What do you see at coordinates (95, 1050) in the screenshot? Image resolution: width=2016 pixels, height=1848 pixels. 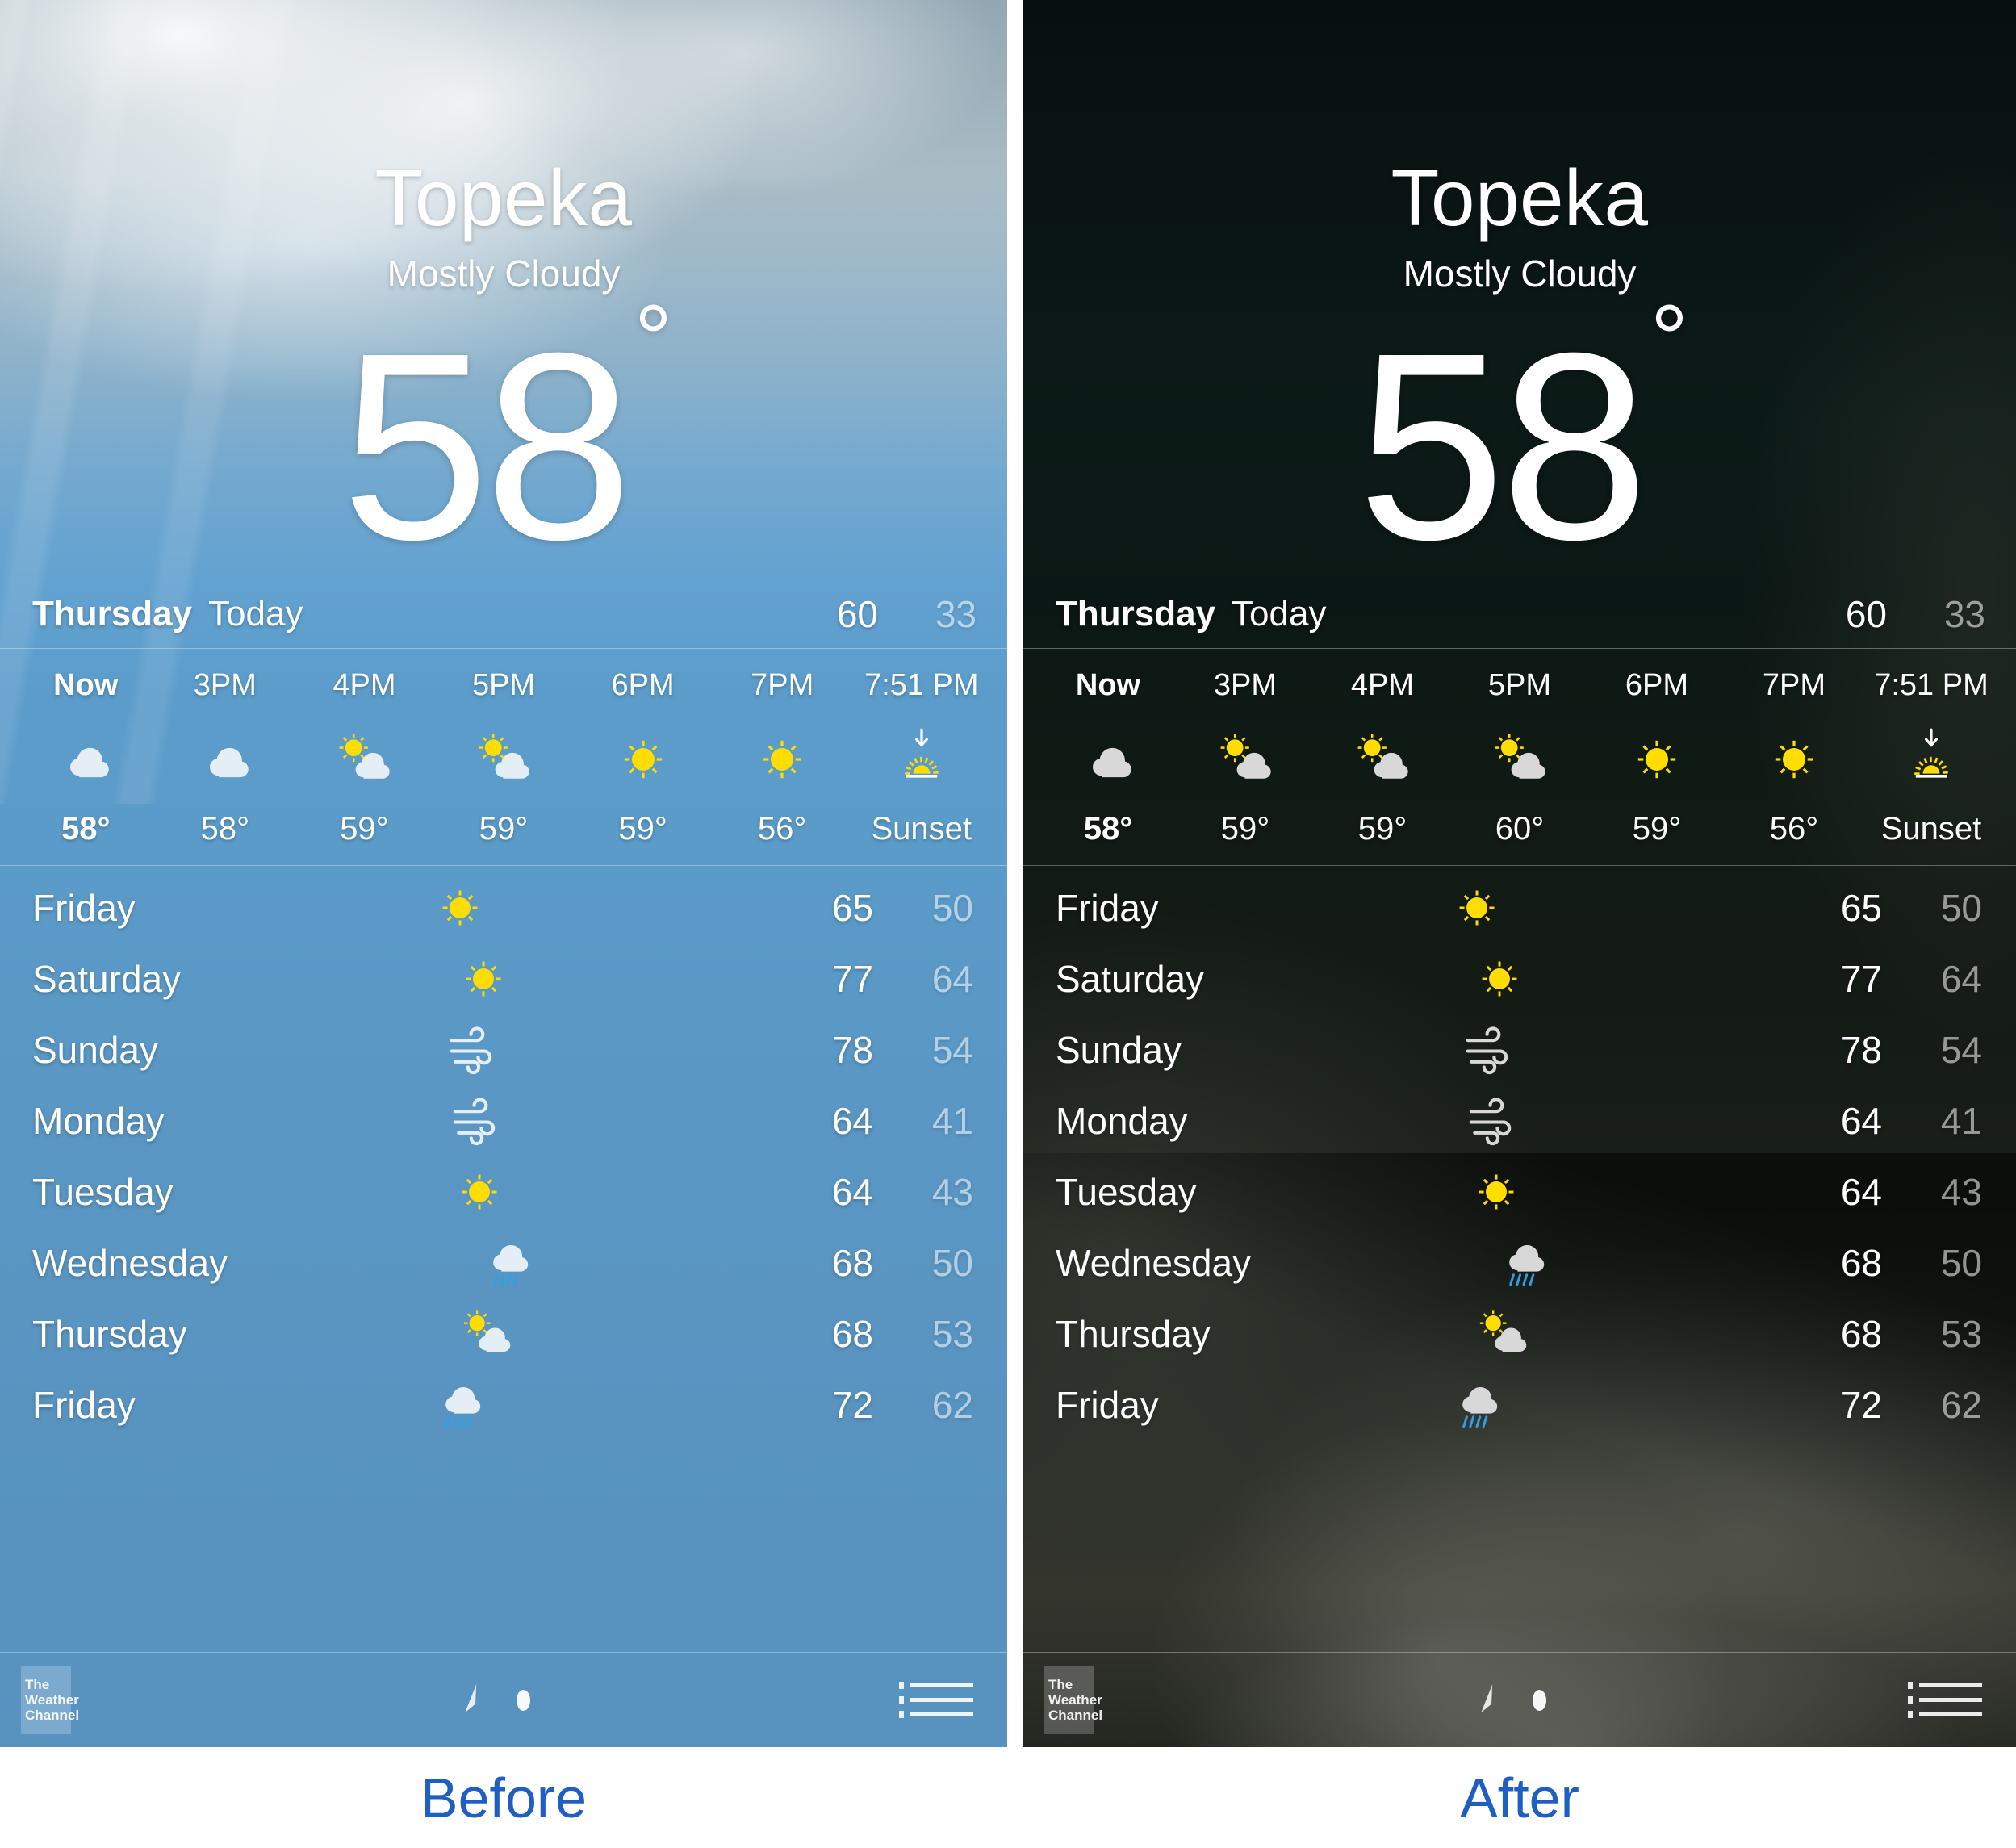 I see `daily-day-name: Sunday` at bounding box center [95, 1050].